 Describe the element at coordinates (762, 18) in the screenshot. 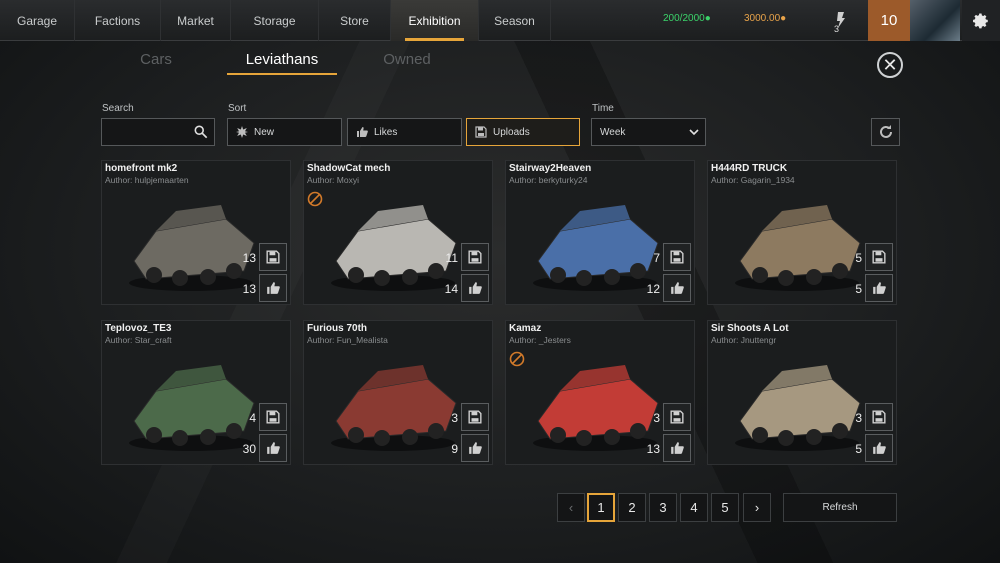

I see `coins-value: 3000.00` at that location.